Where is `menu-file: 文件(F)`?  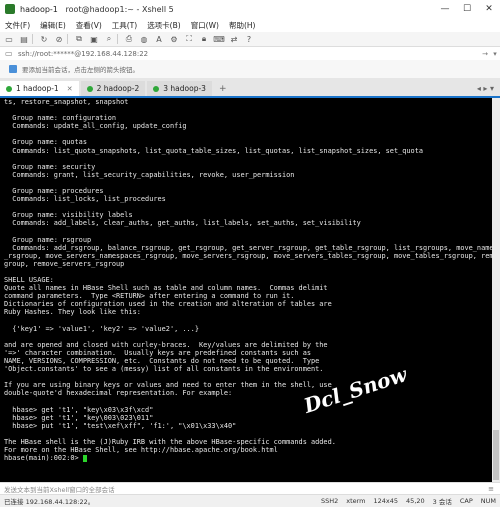
menu-file: 文件(F) is located at coordinates (17, 25).